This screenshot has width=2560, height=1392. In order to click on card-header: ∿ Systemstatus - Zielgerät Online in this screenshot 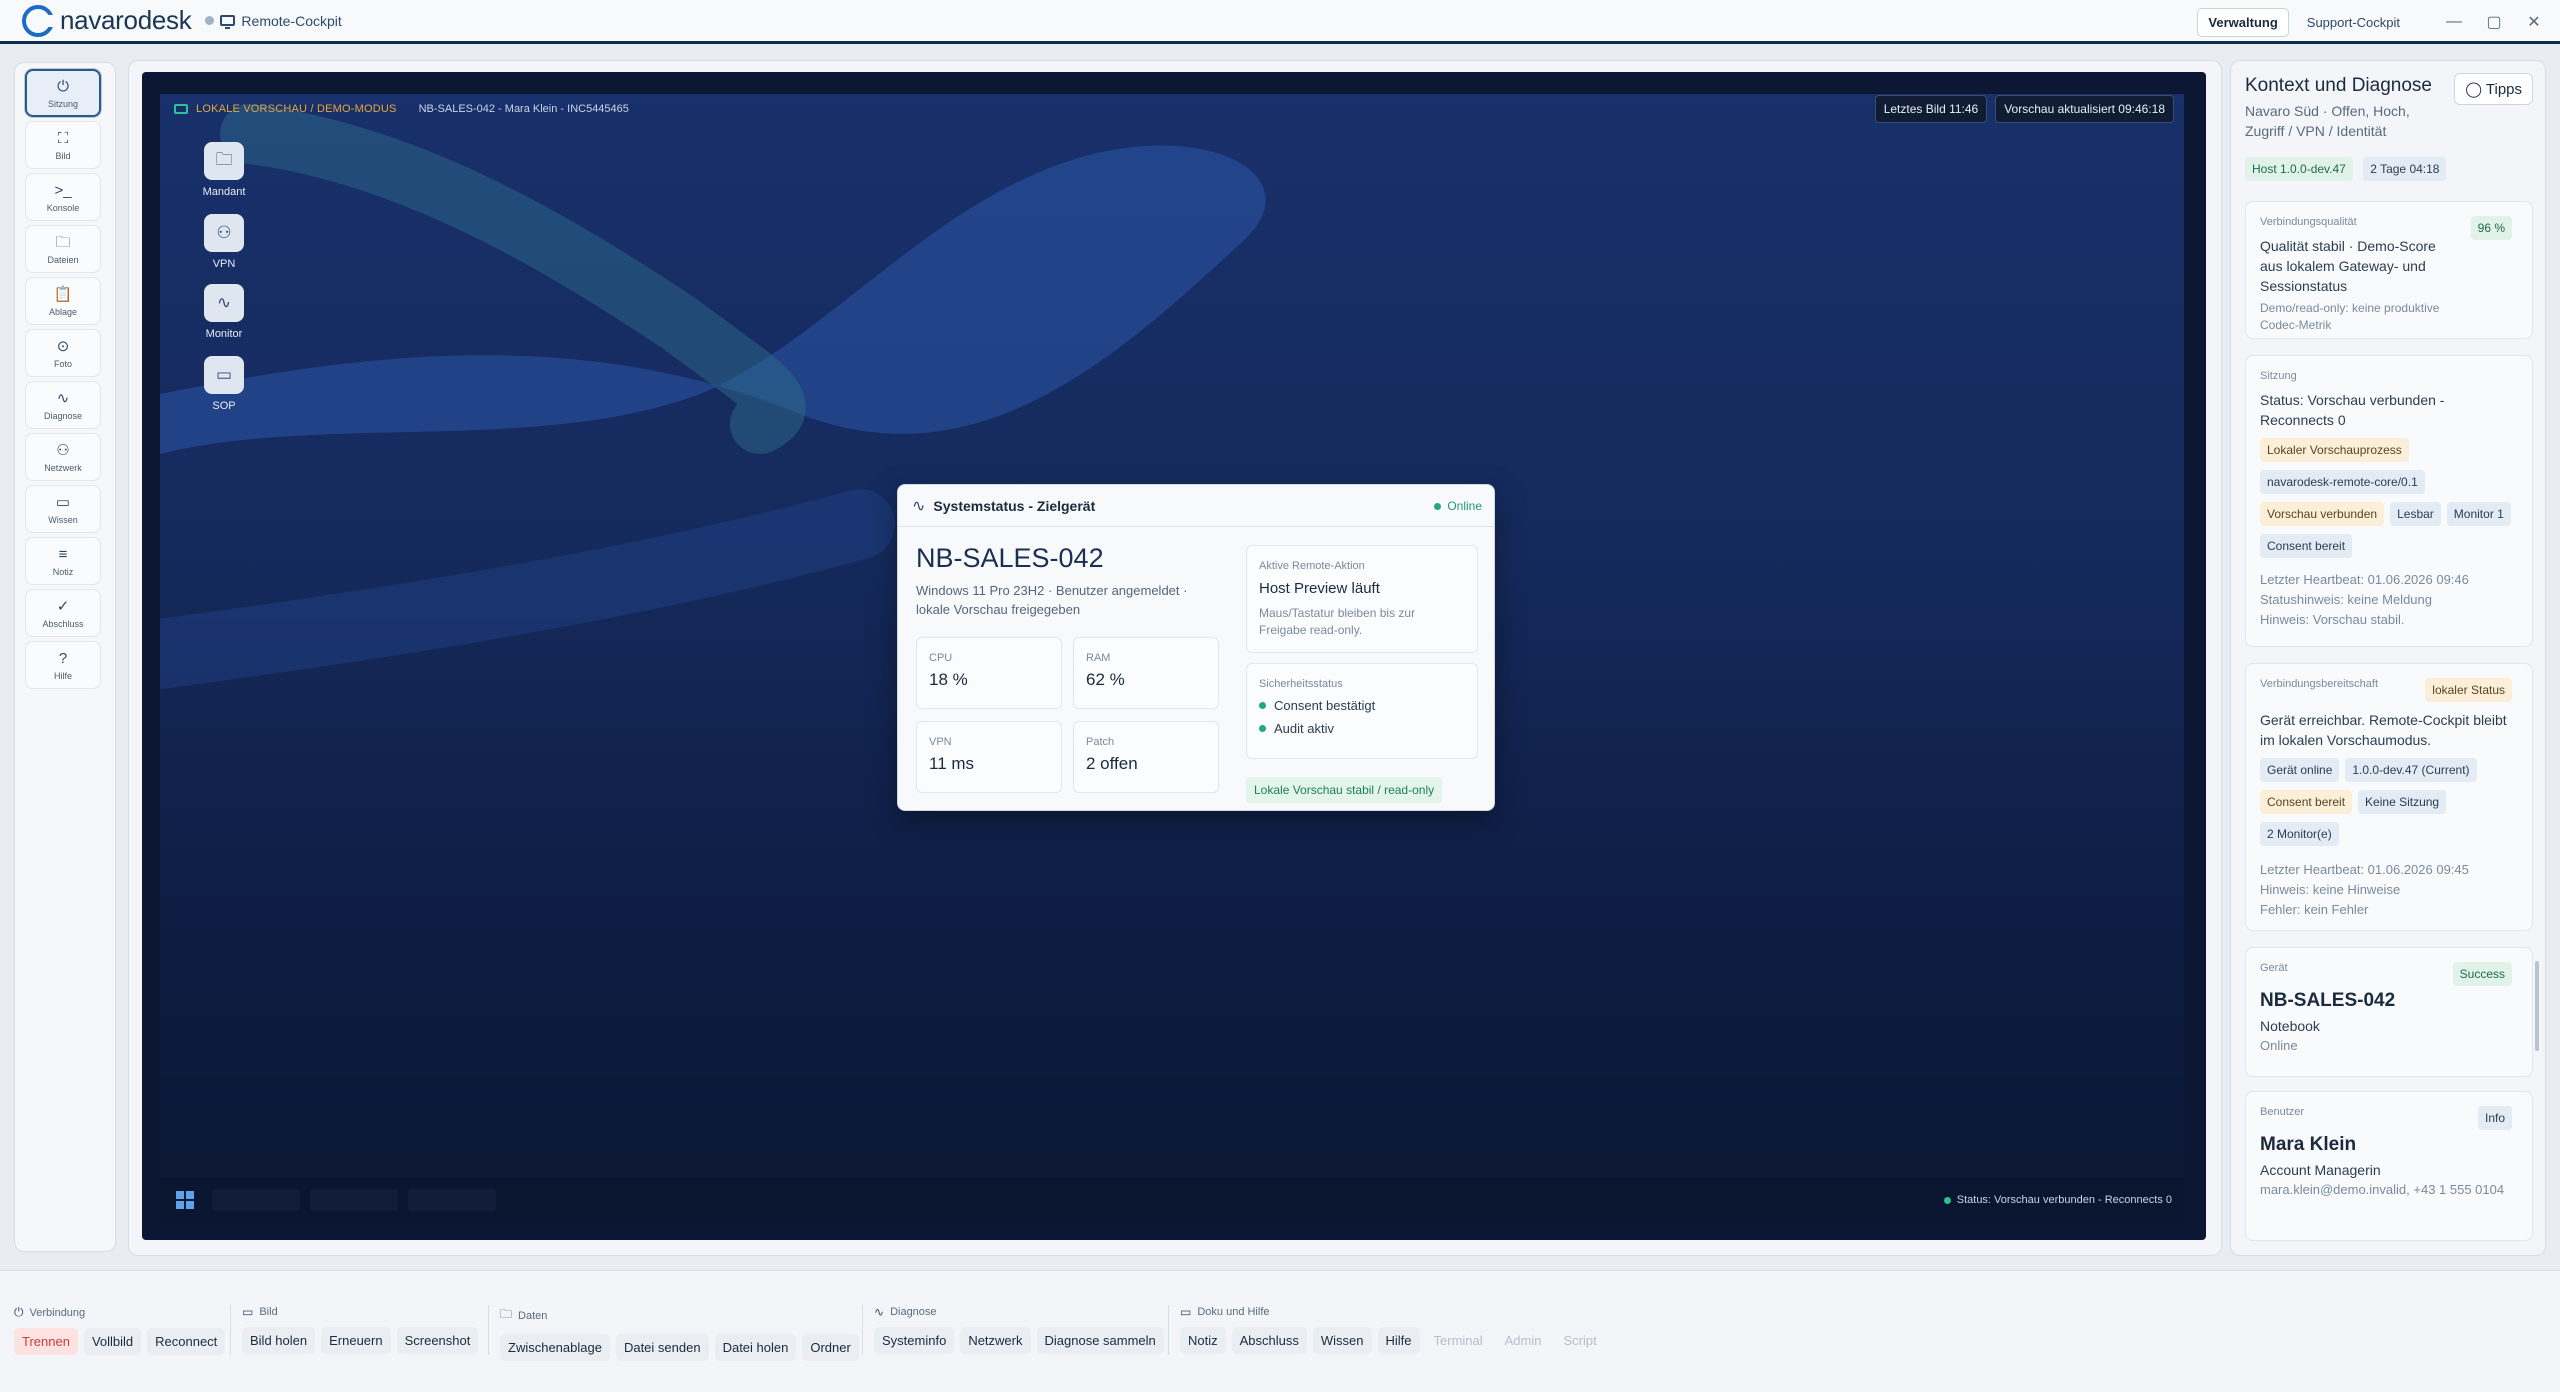, I will do `click(1196, 506)`.